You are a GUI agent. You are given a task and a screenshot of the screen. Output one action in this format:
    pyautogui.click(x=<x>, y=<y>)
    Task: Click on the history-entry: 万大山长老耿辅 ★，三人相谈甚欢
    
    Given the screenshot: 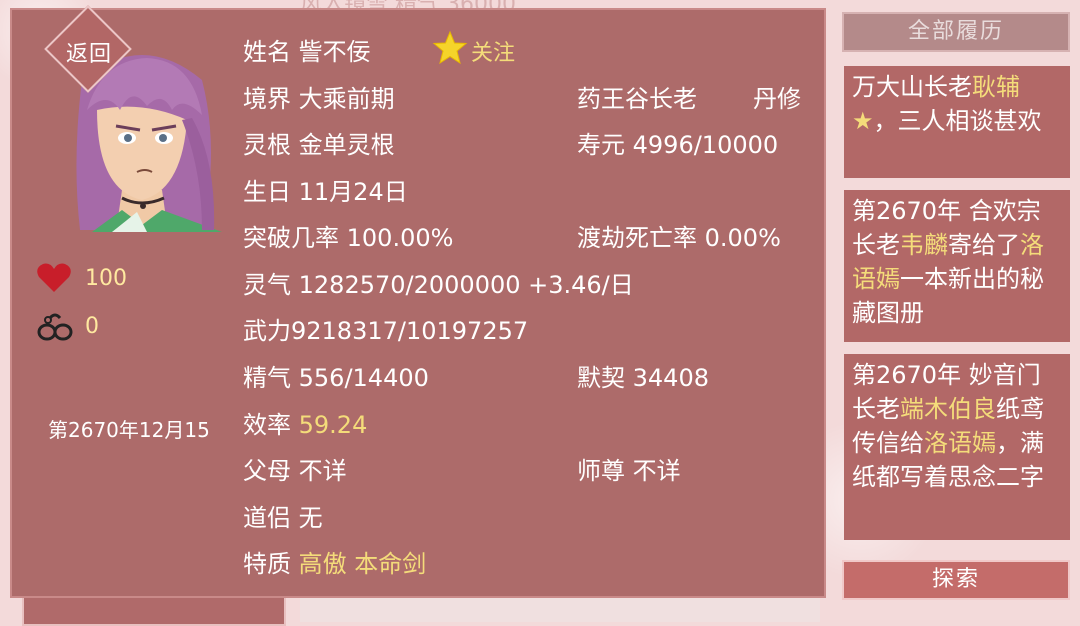 What is the action you would take?
    pyautogui.click(x=957, y=122)
    